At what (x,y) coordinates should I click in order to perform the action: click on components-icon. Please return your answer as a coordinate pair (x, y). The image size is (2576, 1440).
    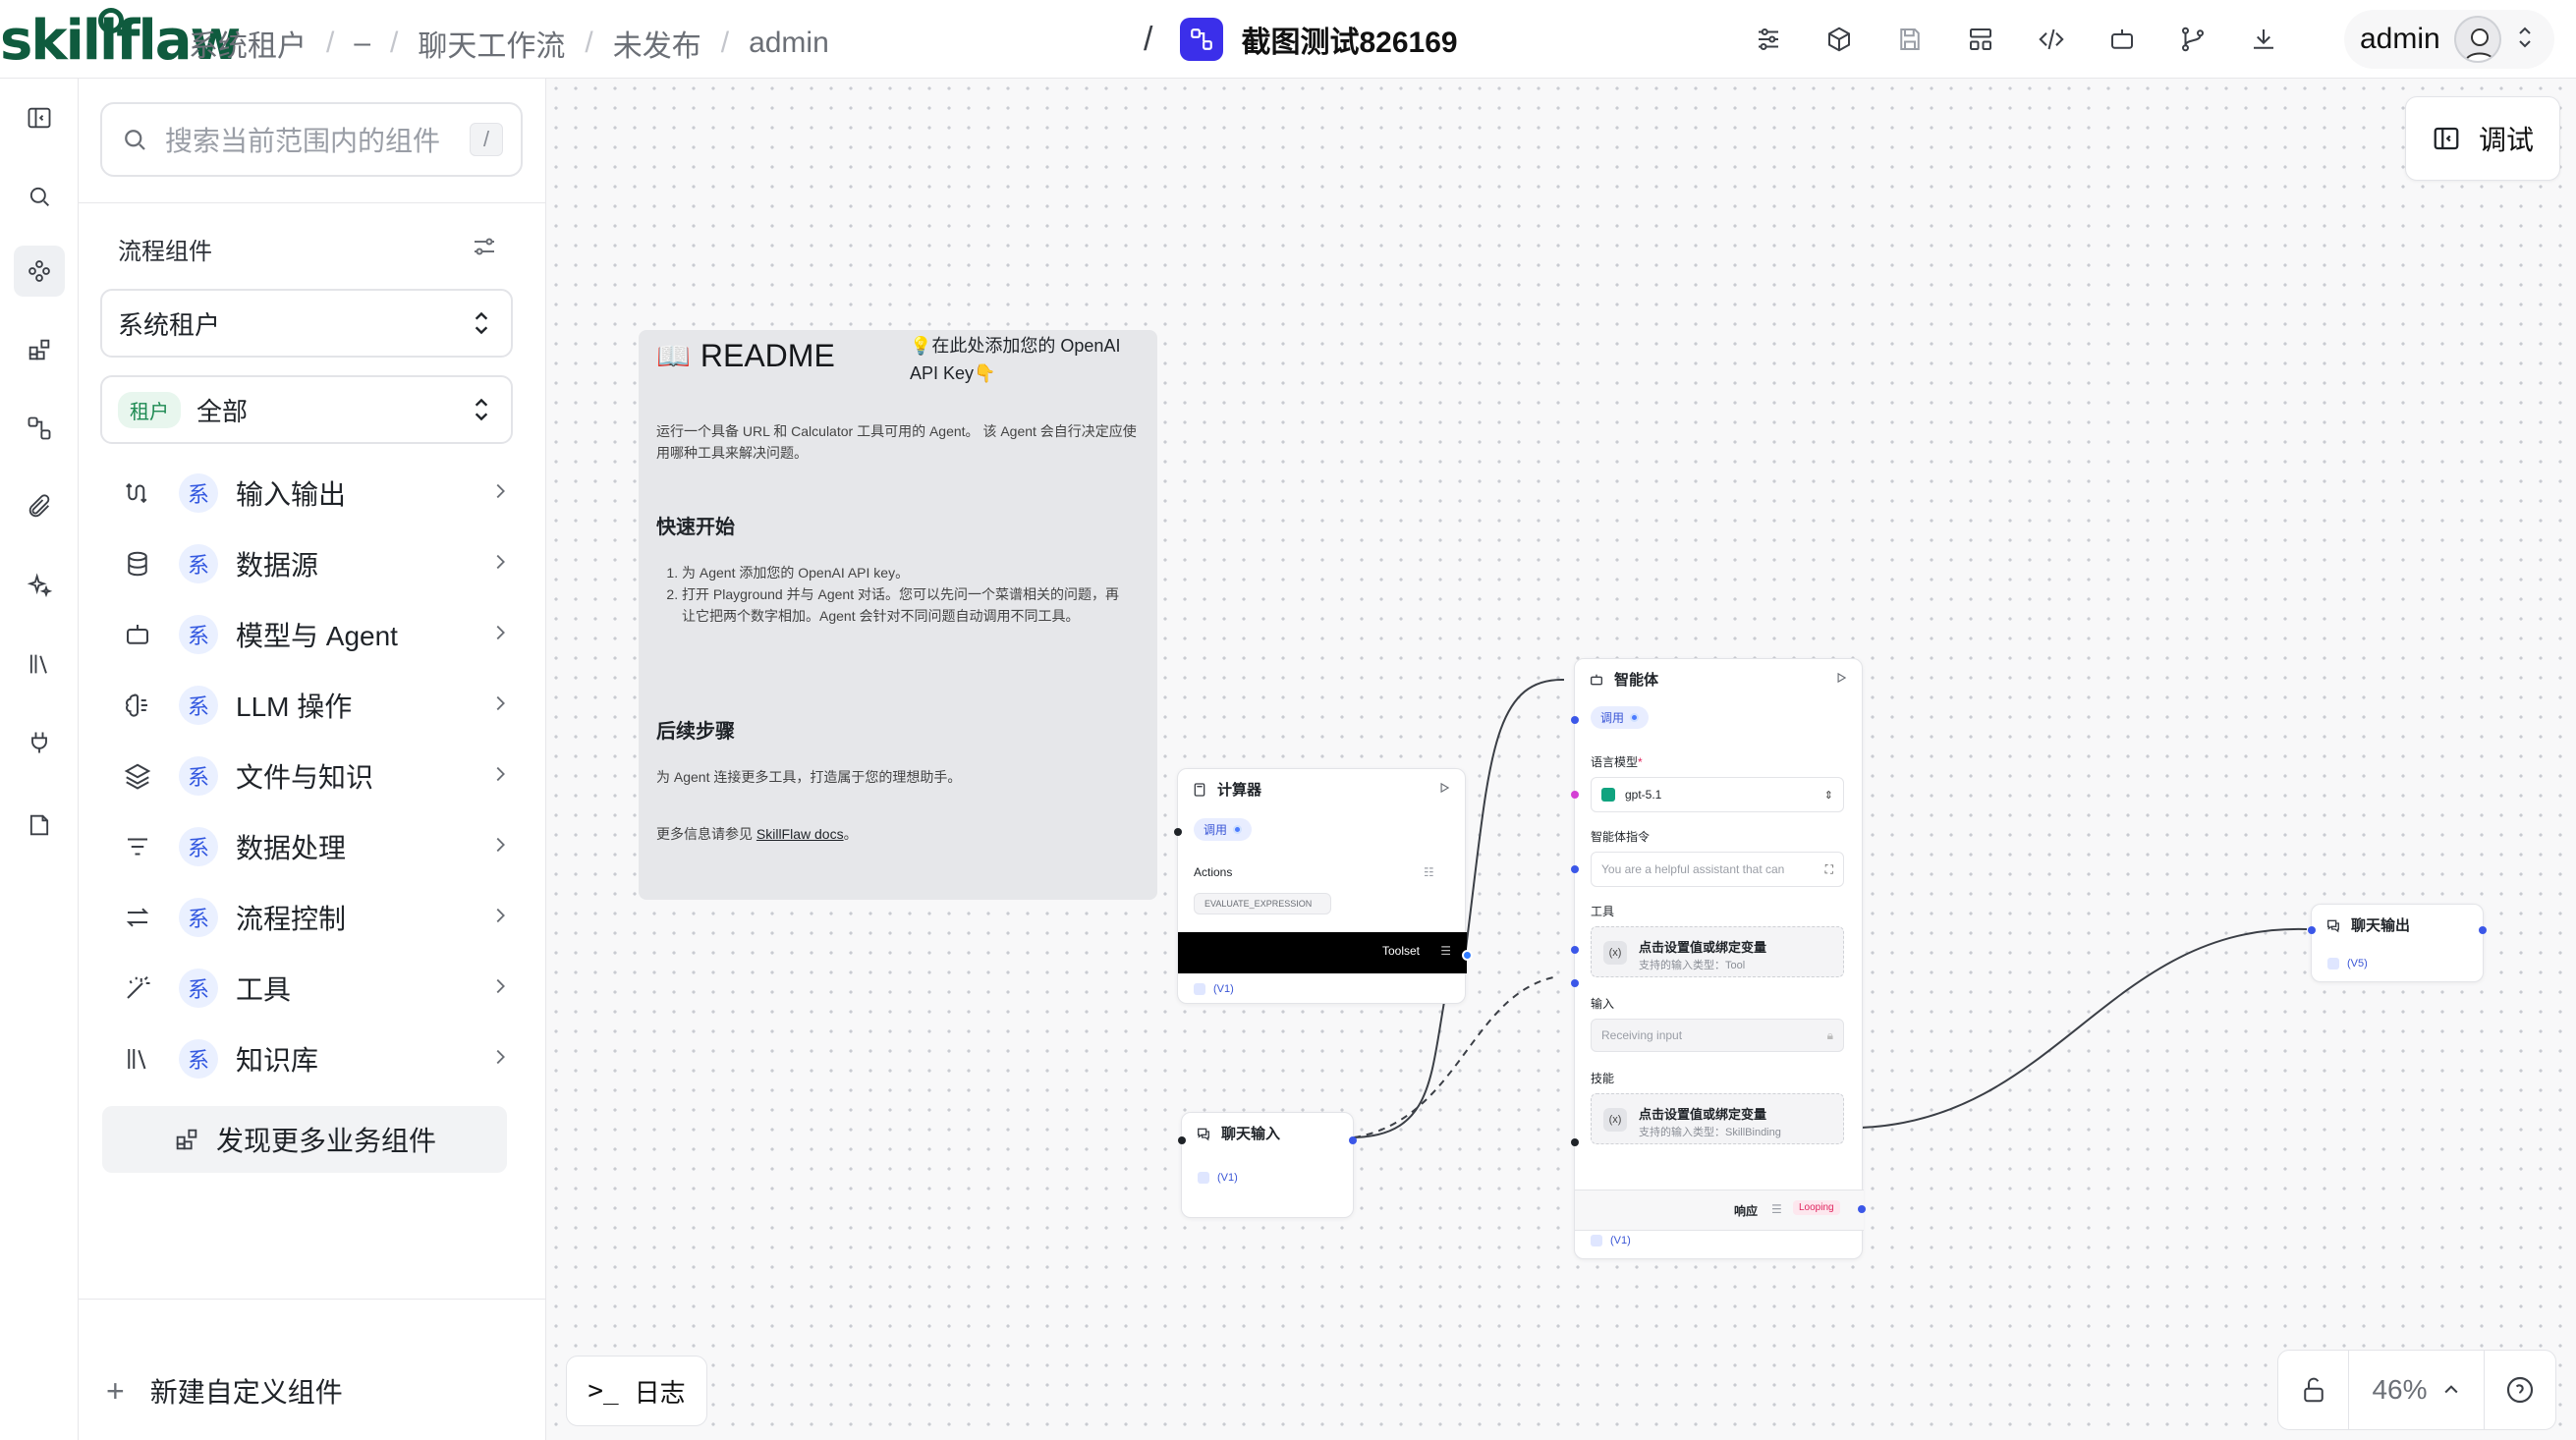
    Looking at the image, I should click on (39, 271).